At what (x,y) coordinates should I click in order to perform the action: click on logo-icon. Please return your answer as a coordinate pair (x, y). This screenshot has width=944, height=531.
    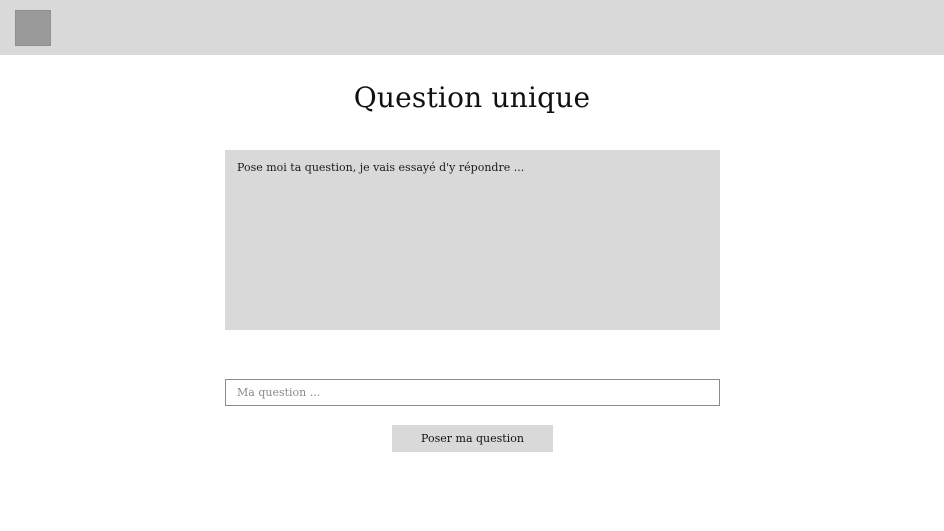
    Looking at the image, I should click on (33, 28).